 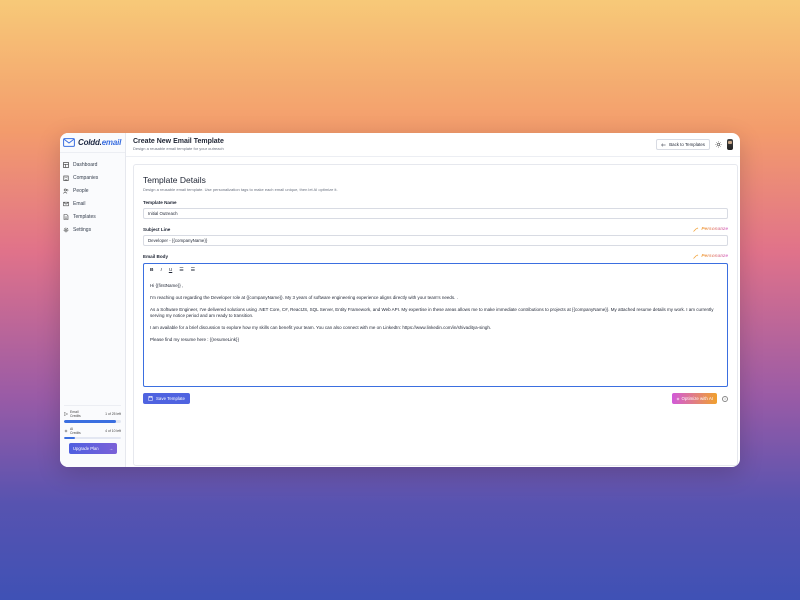 I want to click on body-paragraph: Hi {{firstName}} ,, so click(x=167, y=285).